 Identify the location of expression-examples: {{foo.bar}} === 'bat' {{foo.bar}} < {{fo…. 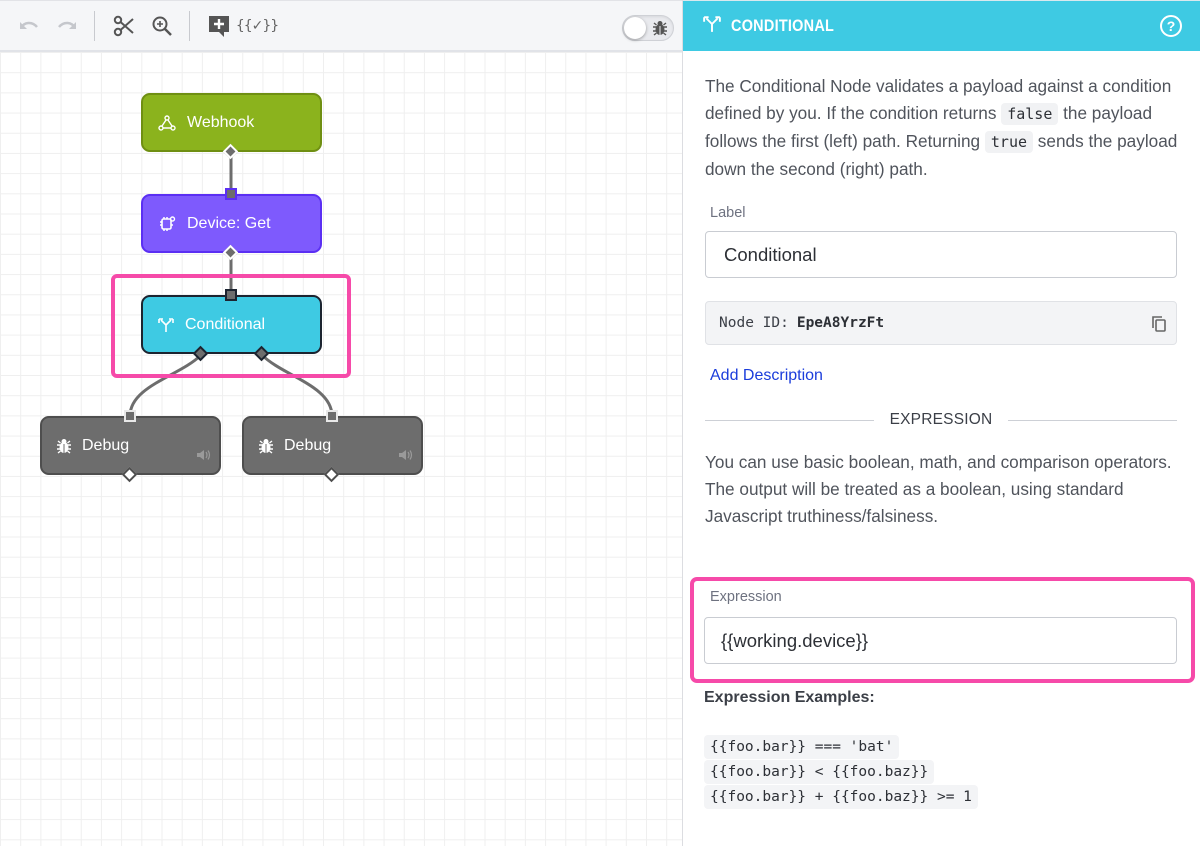
(841, 772).